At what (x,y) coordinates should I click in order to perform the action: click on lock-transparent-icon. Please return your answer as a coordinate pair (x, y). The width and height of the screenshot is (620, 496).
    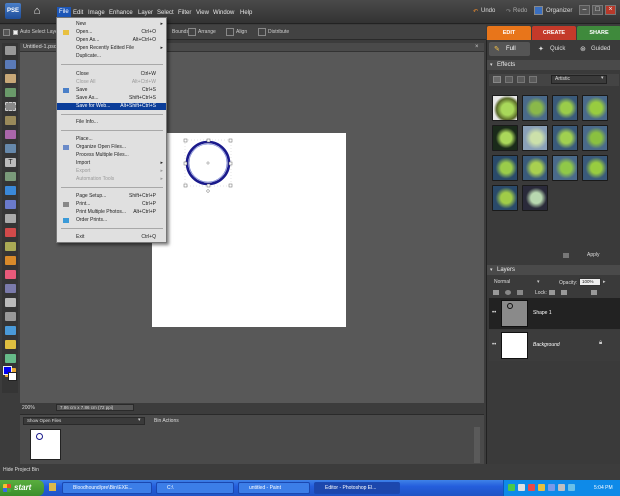
    Looking at the image, I should click on (552, 292).